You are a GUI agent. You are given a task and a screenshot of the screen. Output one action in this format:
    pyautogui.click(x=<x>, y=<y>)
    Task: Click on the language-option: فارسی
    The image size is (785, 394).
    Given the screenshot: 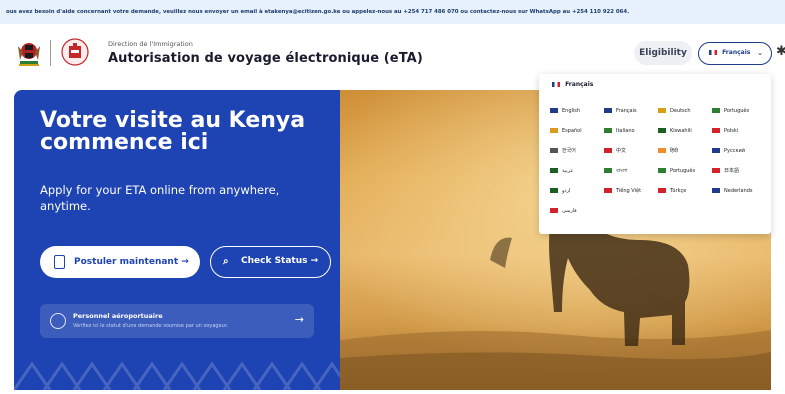 What is the action you would take?
    pyautogui.click(x=577, y=211)
    